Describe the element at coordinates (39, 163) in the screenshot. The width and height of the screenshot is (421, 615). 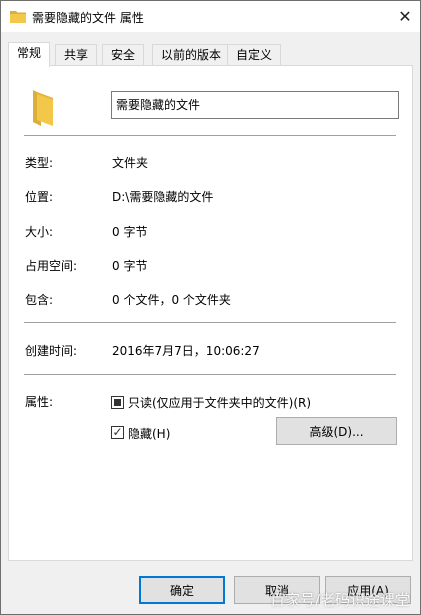
I see `type-label: 类型:` at that location.